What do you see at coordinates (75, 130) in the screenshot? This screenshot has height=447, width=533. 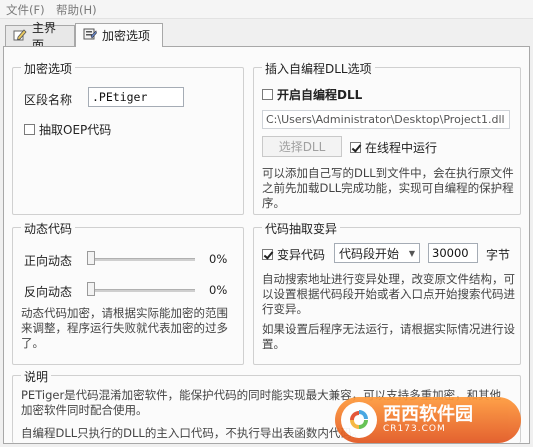 I see `extract-oep-label: 抽取OEP代码` at bounding box center [75, 130].